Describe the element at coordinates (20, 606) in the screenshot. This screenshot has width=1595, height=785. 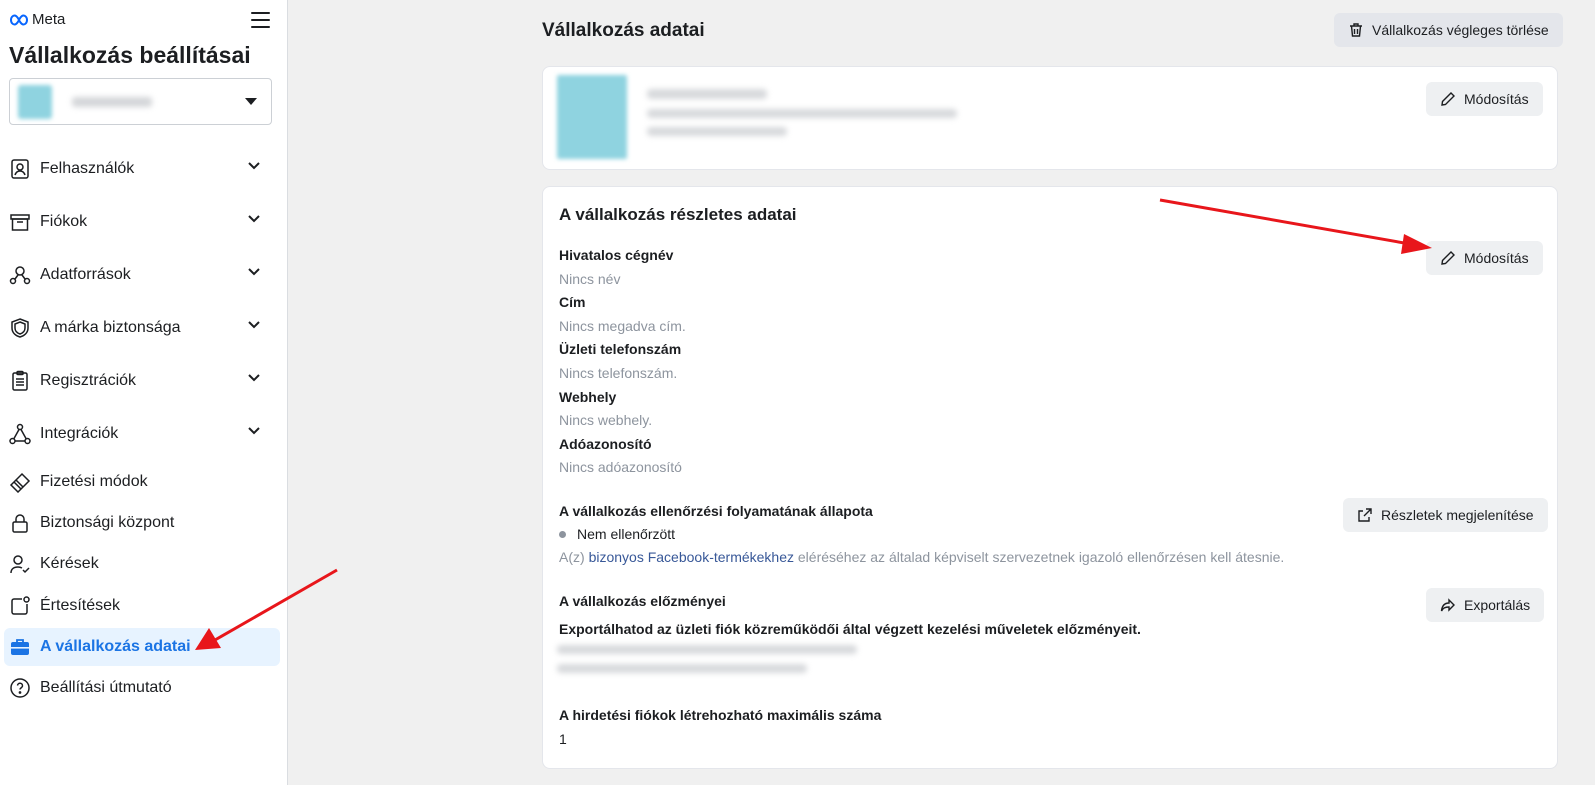
I see `notification-icon` at that location.